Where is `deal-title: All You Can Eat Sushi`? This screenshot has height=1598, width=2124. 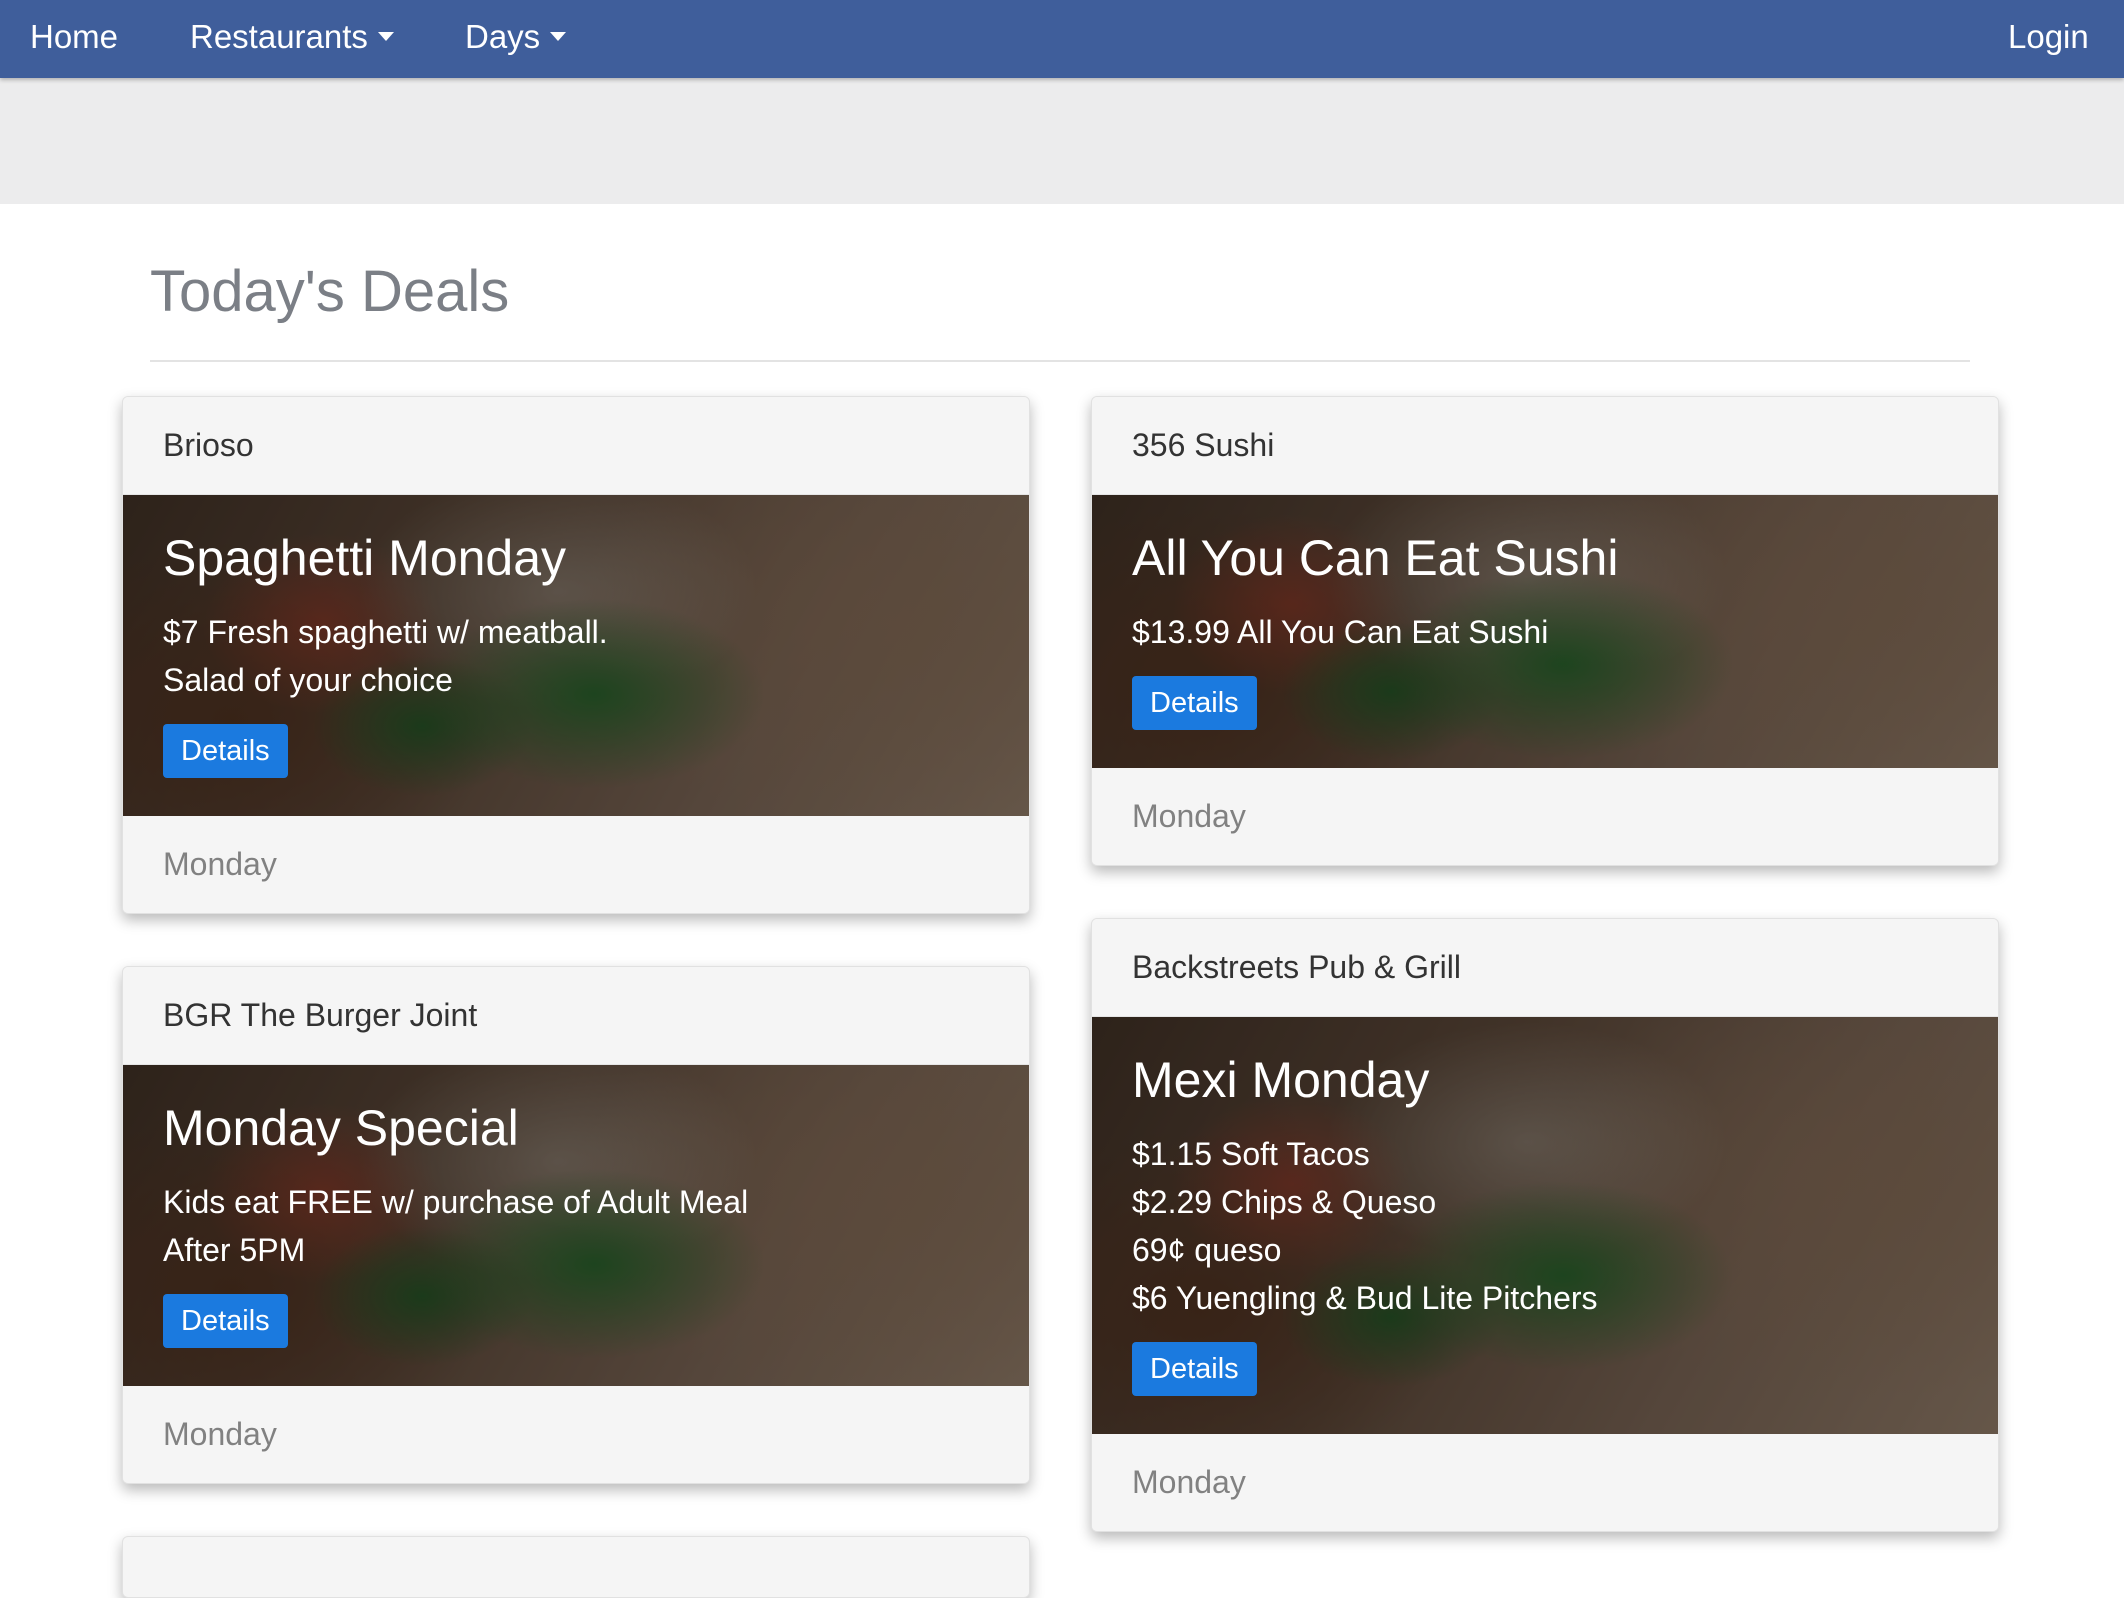
deal-title: All You Can Eat Sushi is located at coordinates (1375, 558).